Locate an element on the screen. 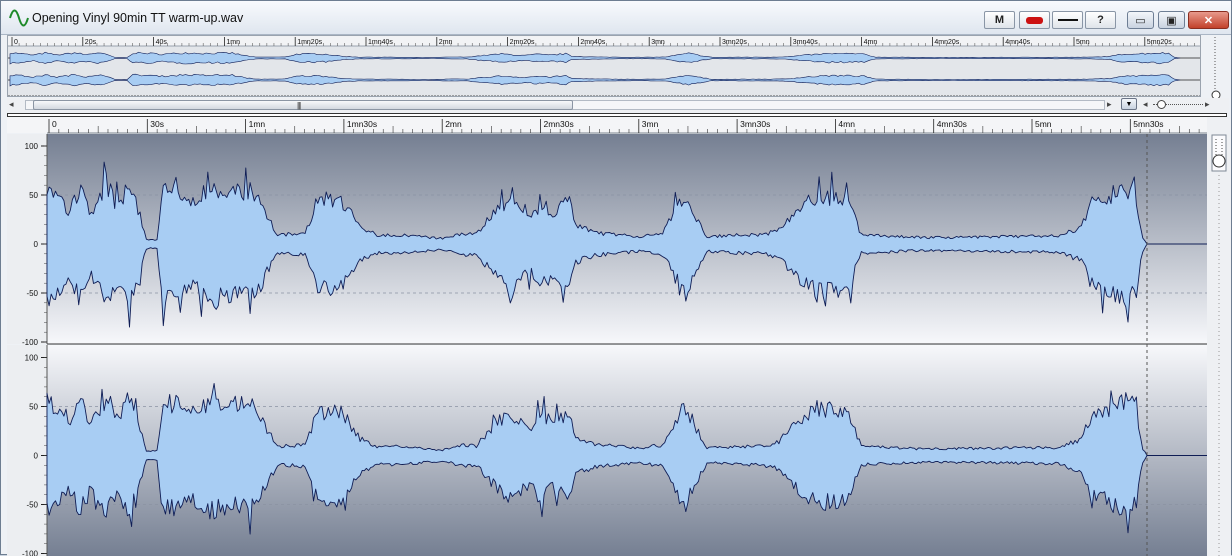 The image size is (1232, 556). overview-tick-label: 20s is located at coordinates (91, 42).